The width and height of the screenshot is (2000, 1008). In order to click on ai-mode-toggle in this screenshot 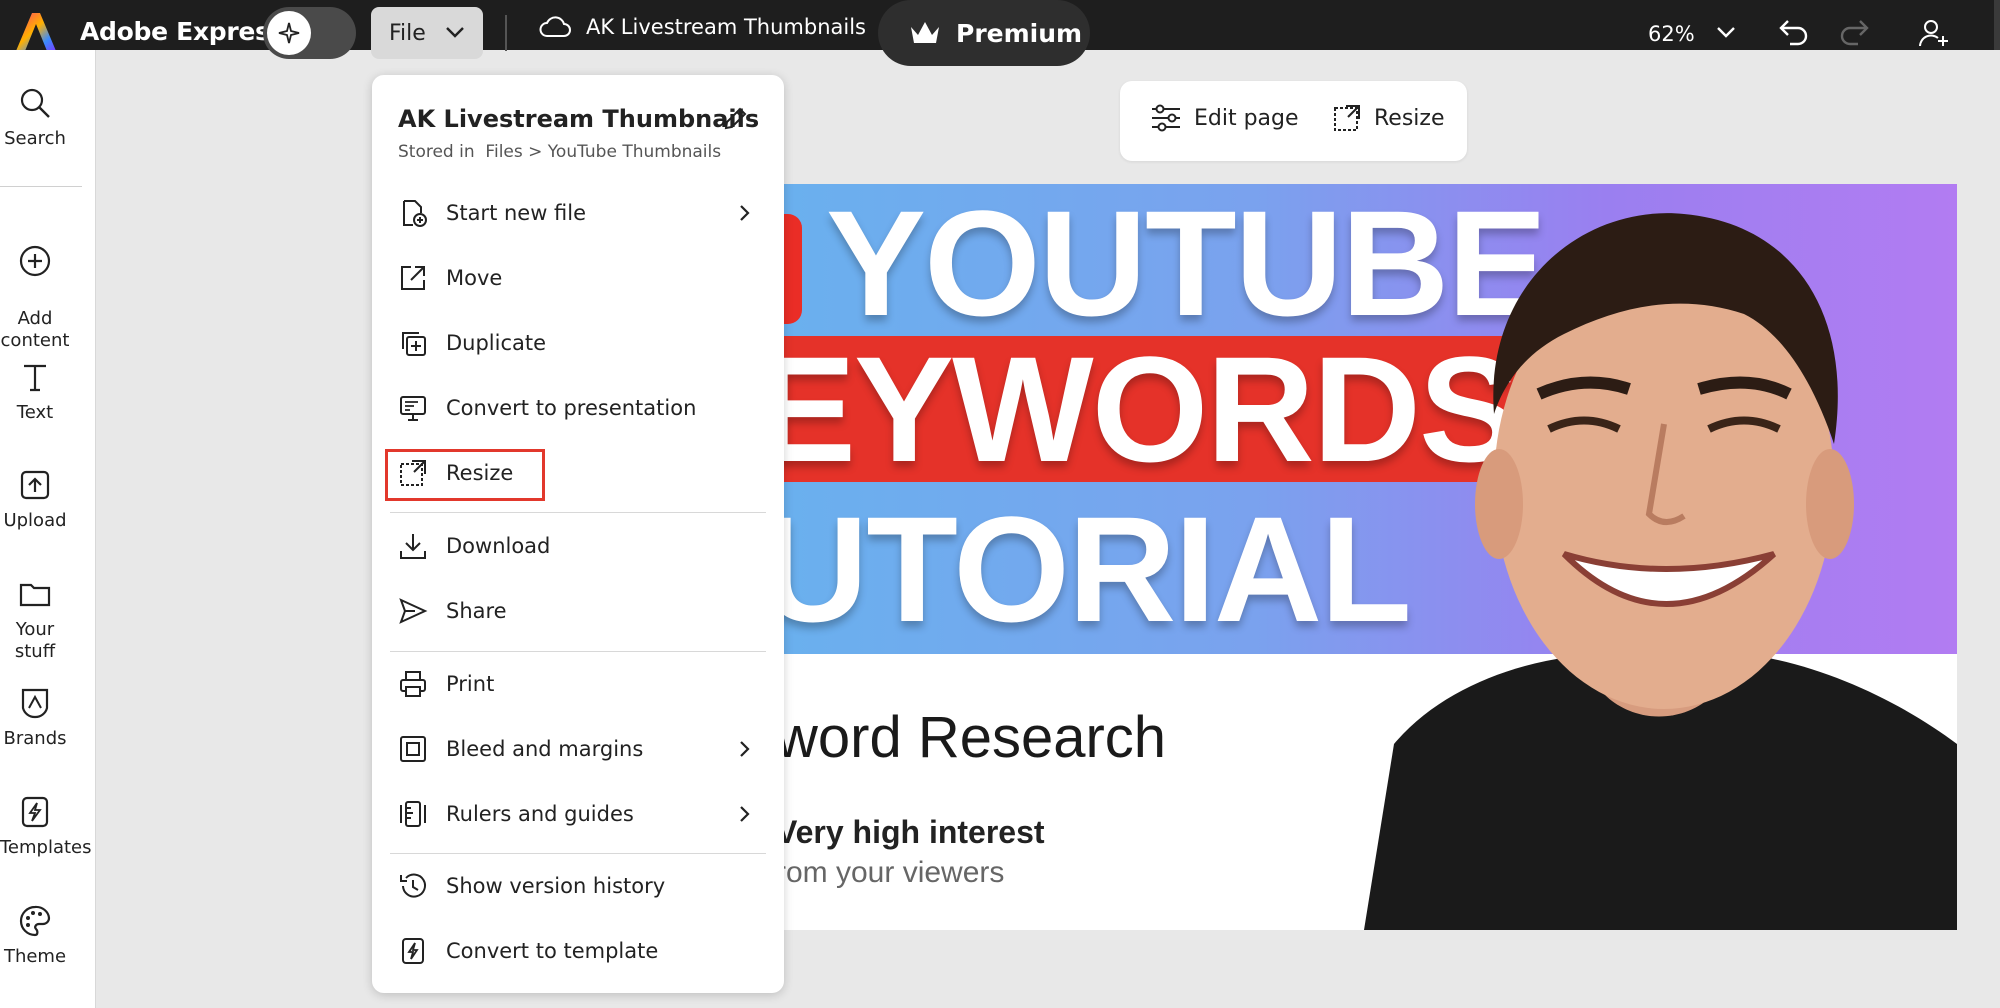, I will do `click(309, 33)`.